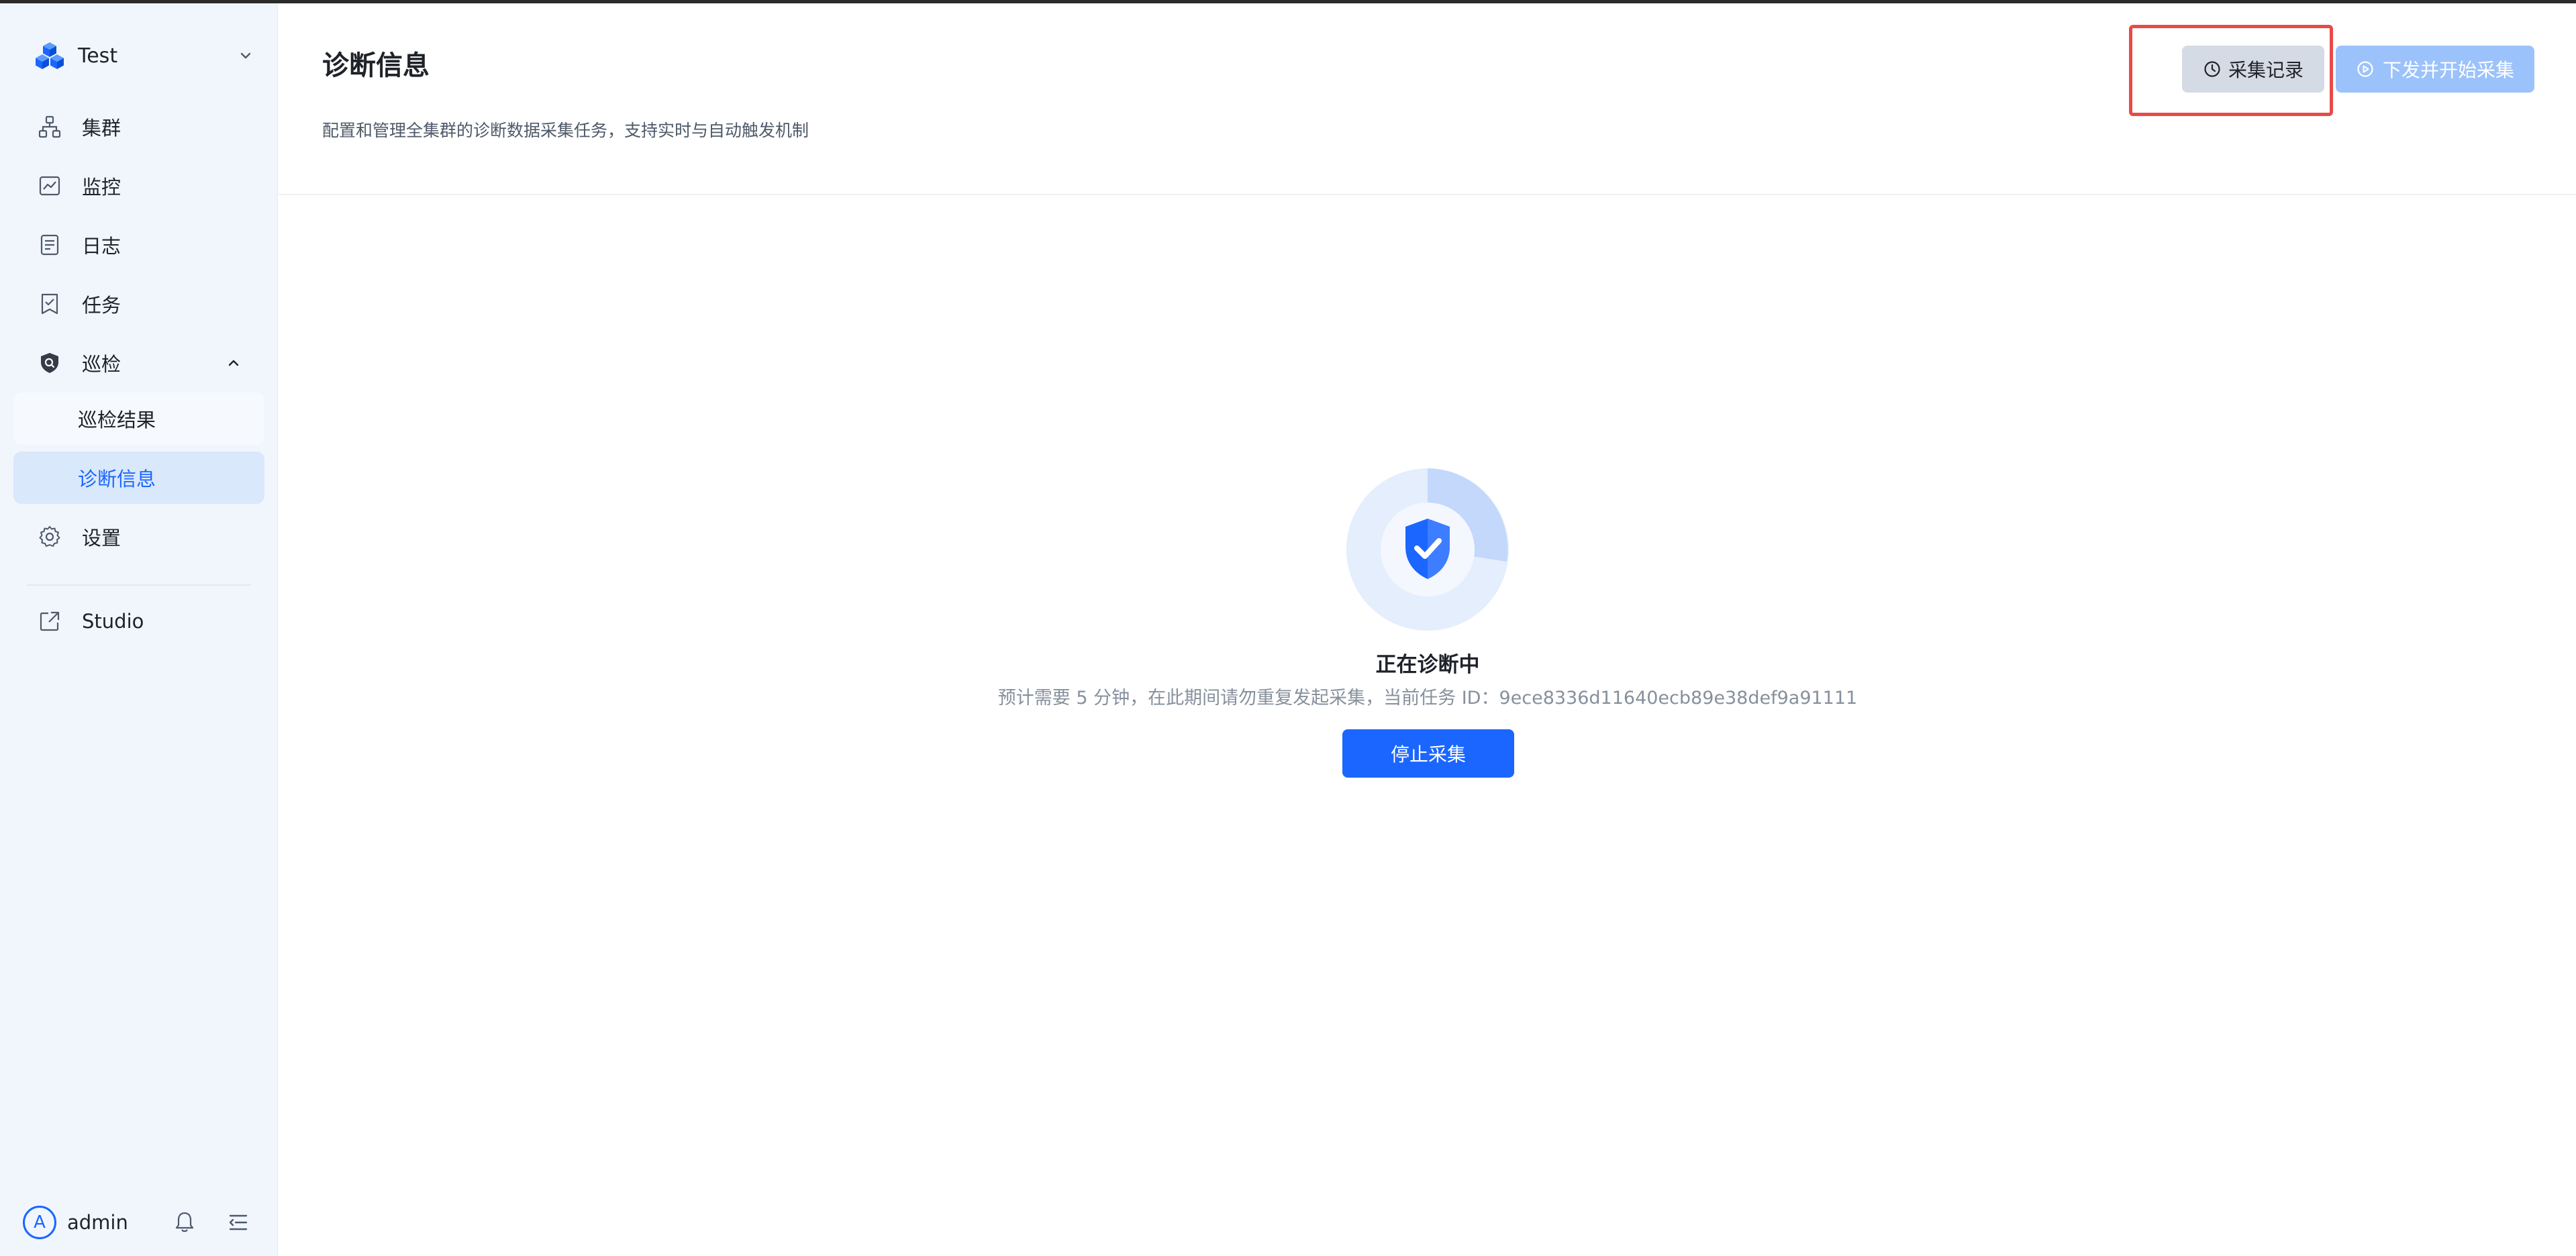  I want to click on external-link-icon, so click(50, 621).